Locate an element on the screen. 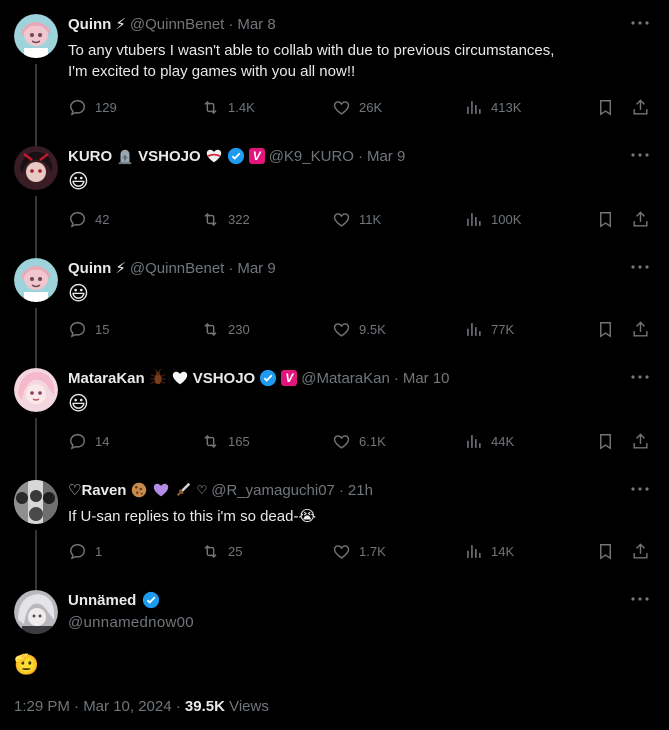 The image size is (669, 730). views-button: 14K is located at coordinates (489, 551).